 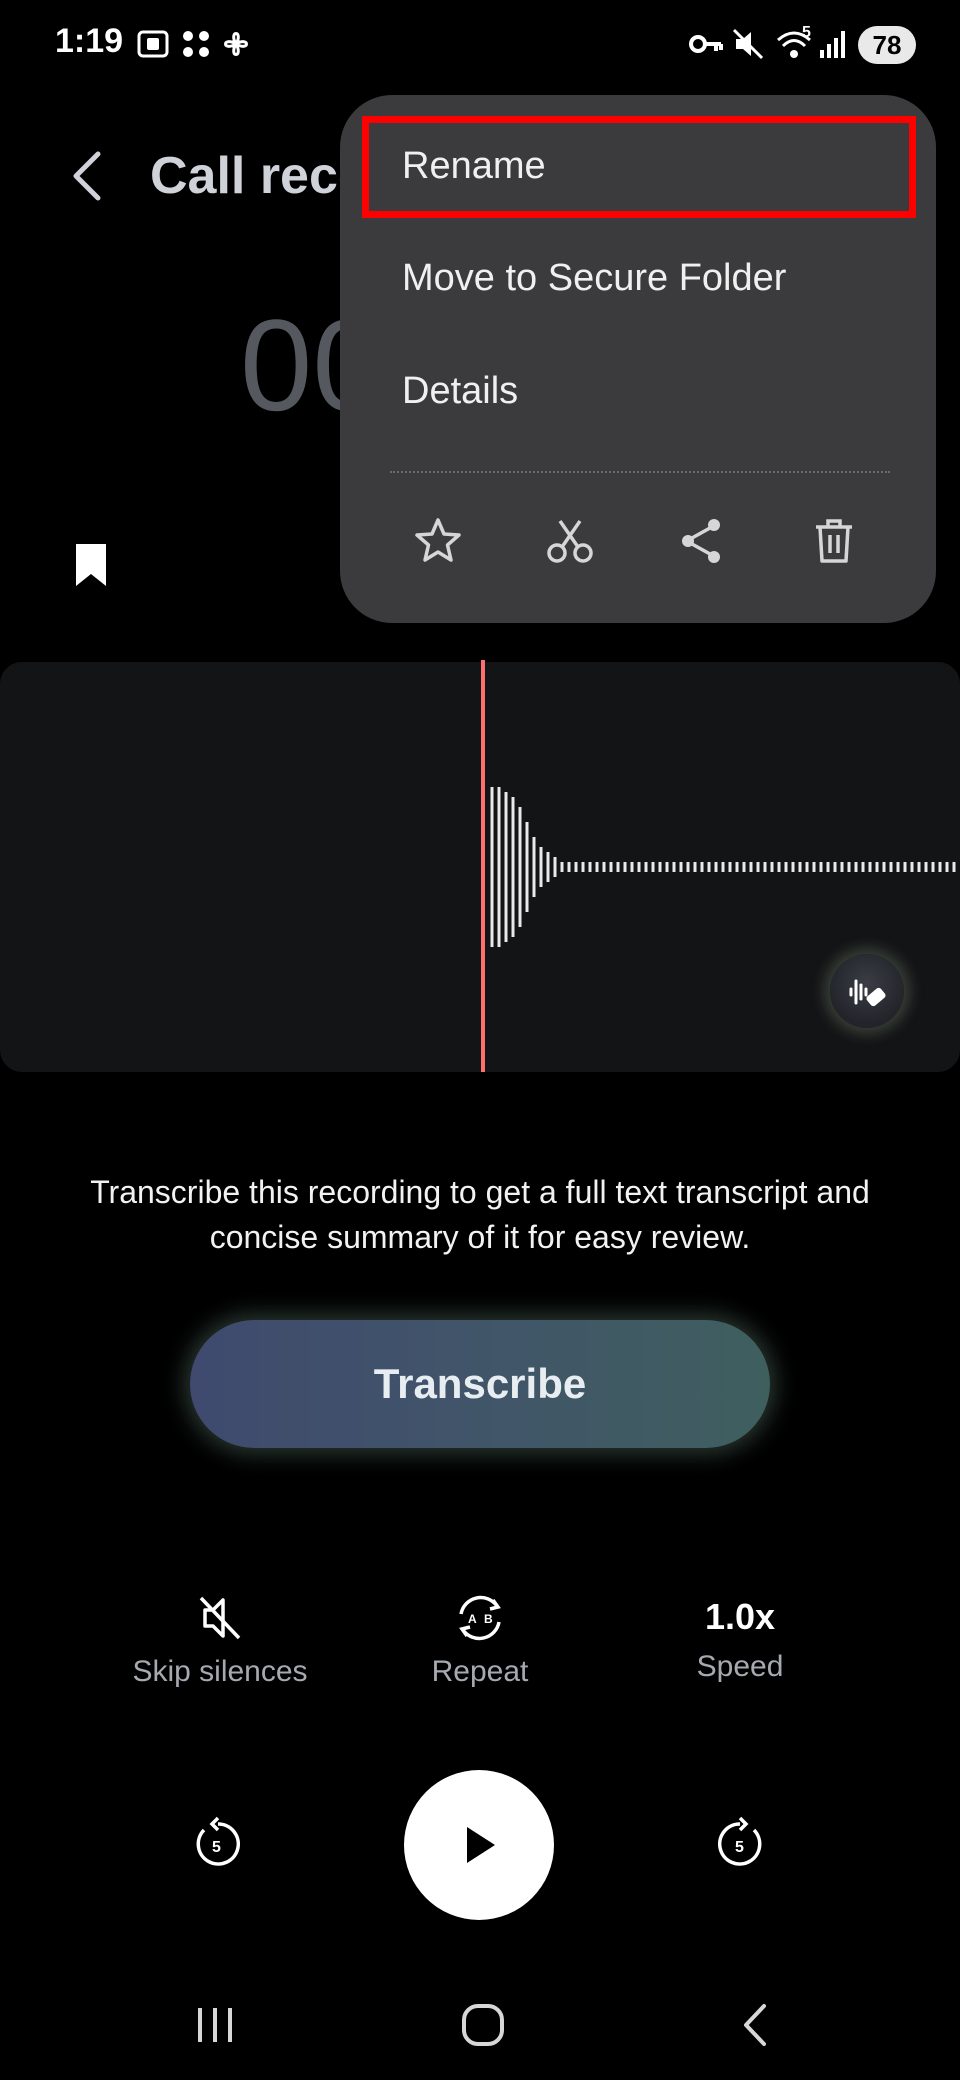 I want to click on skip-silences-label: Skip silences, so click(x=220, y=1671).